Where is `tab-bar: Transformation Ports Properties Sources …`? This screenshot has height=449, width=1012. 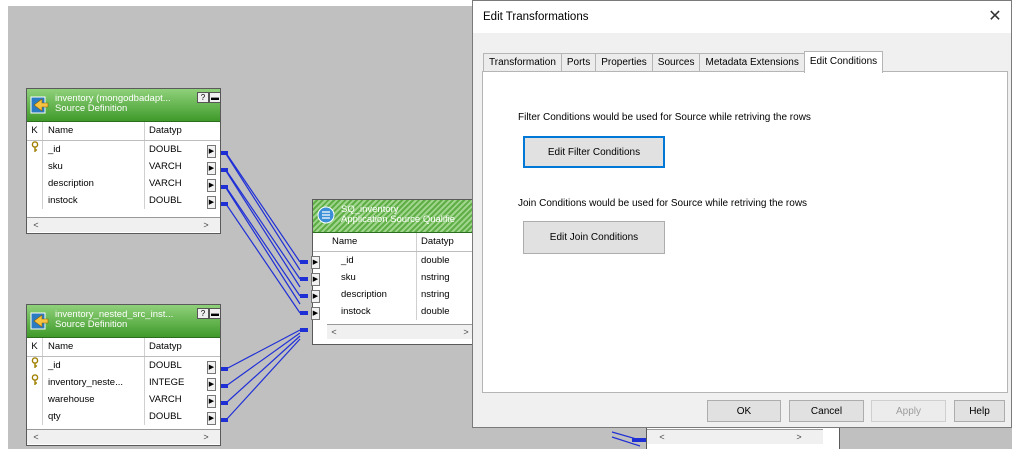
tab-bar: Transformation Ports Properties Sources … is located at coordinates (683, 62).